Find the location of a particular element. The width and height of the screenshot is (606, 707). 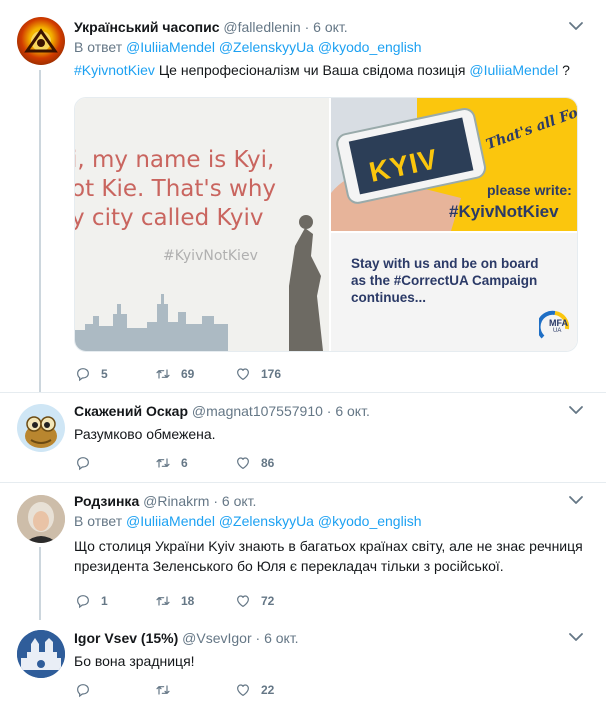

retweet-button is located at coordinates (194, 690).